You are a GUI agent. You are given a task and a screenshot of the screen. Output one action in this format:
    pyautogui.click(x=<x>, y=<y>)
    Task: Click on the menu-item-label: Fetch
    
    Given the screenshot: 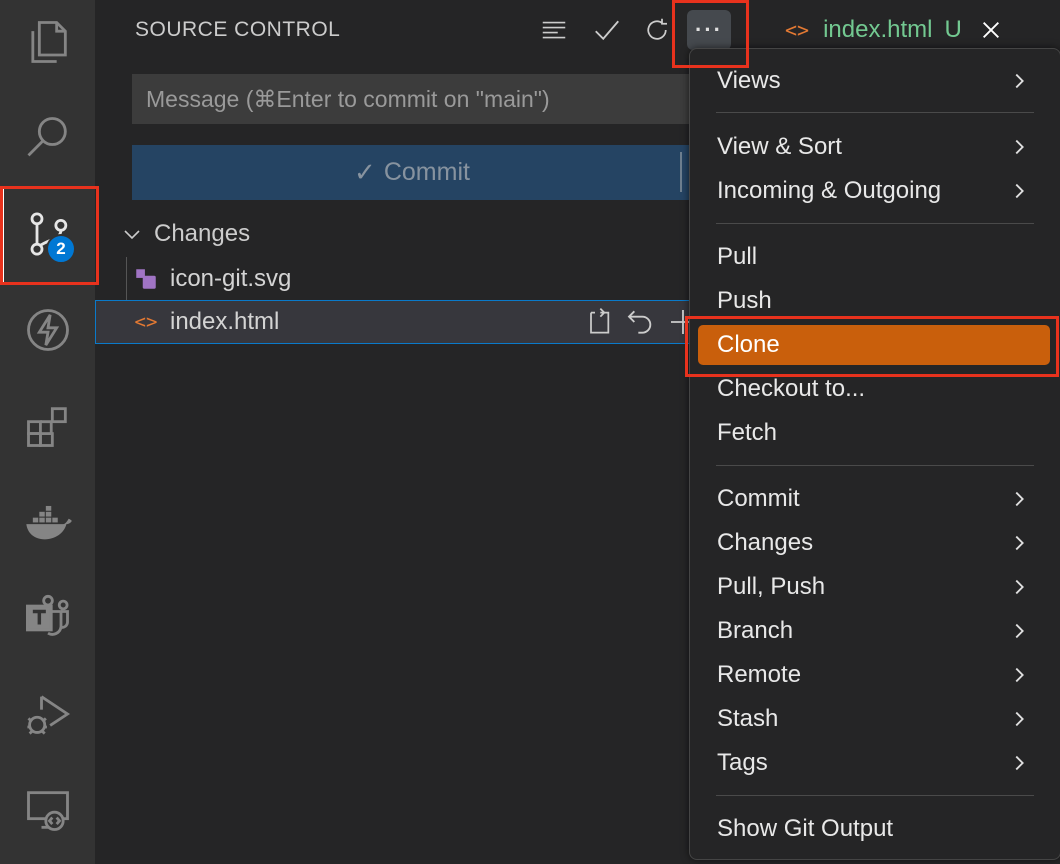 What is the action you would take?
    pyautogui.click(x=747, y=432)
    